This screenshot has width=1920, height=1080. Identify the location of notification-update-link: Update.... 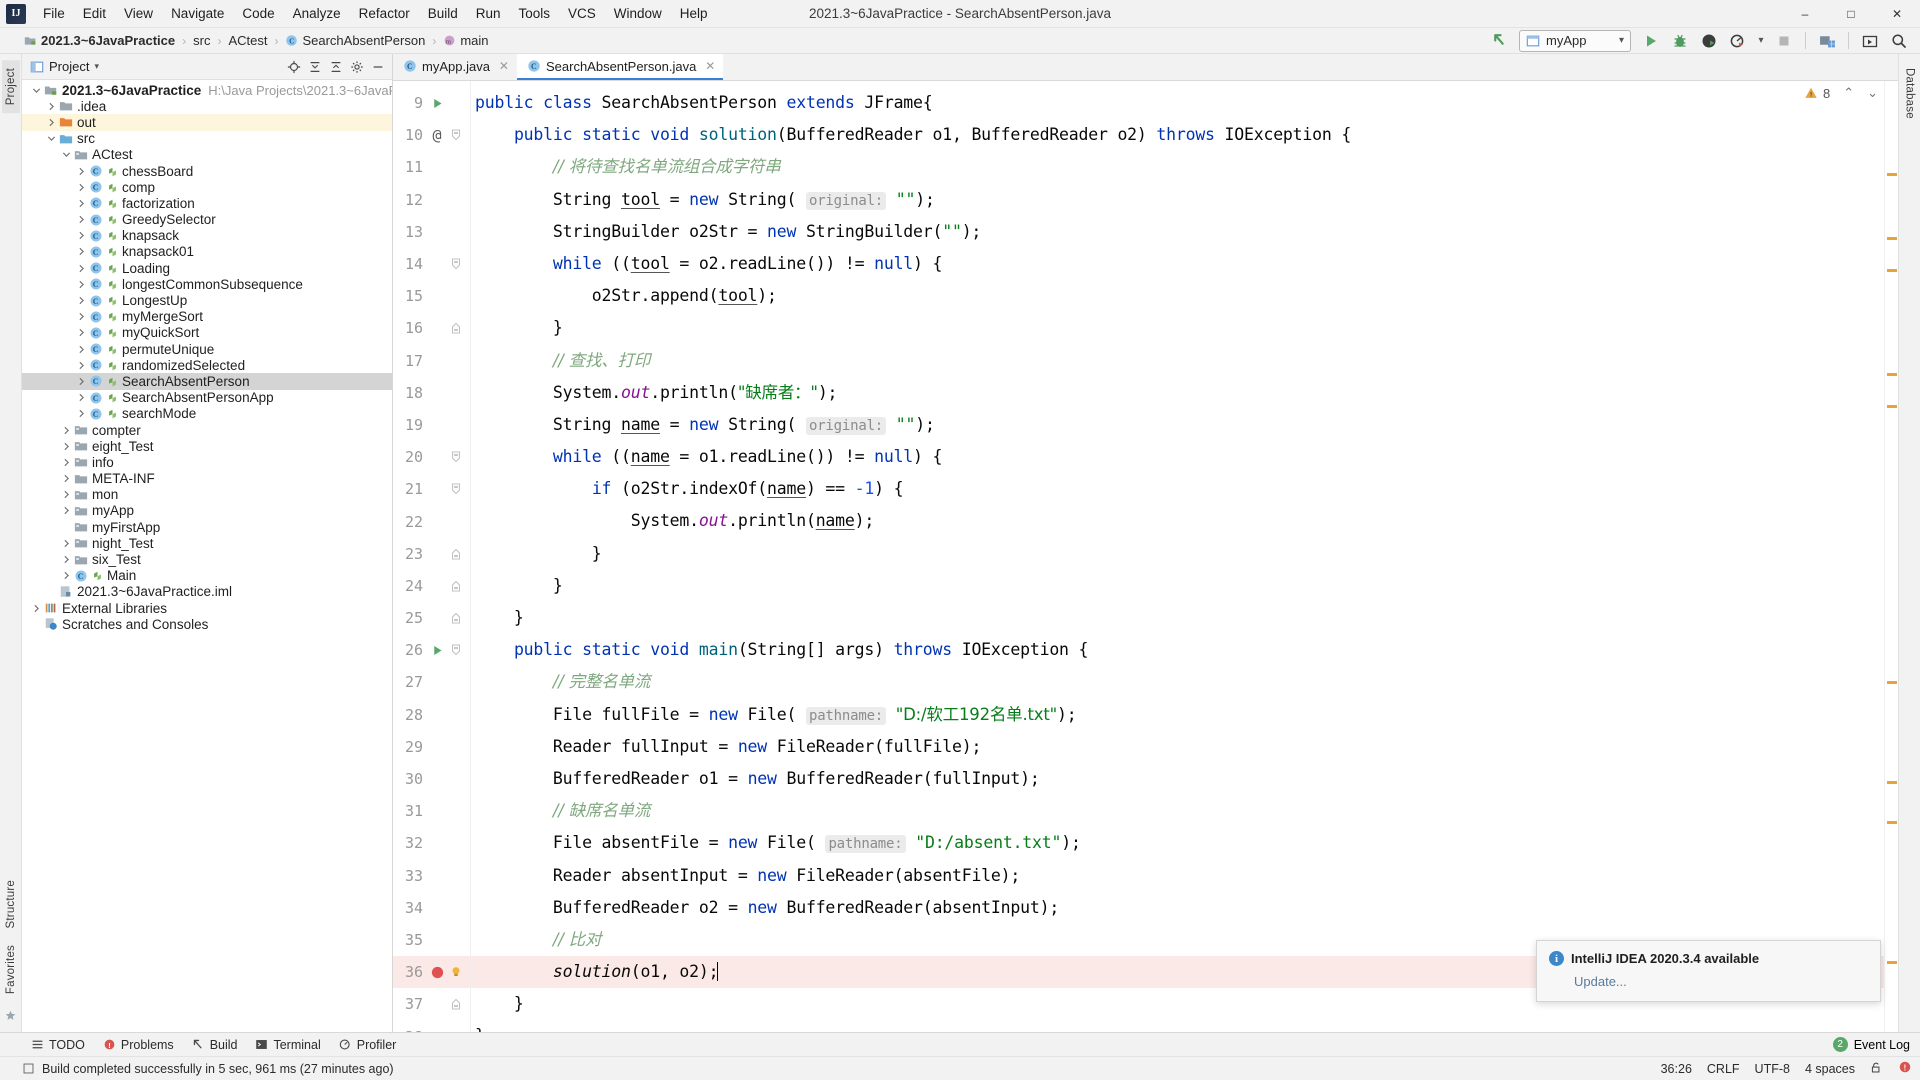
(1721, 981).